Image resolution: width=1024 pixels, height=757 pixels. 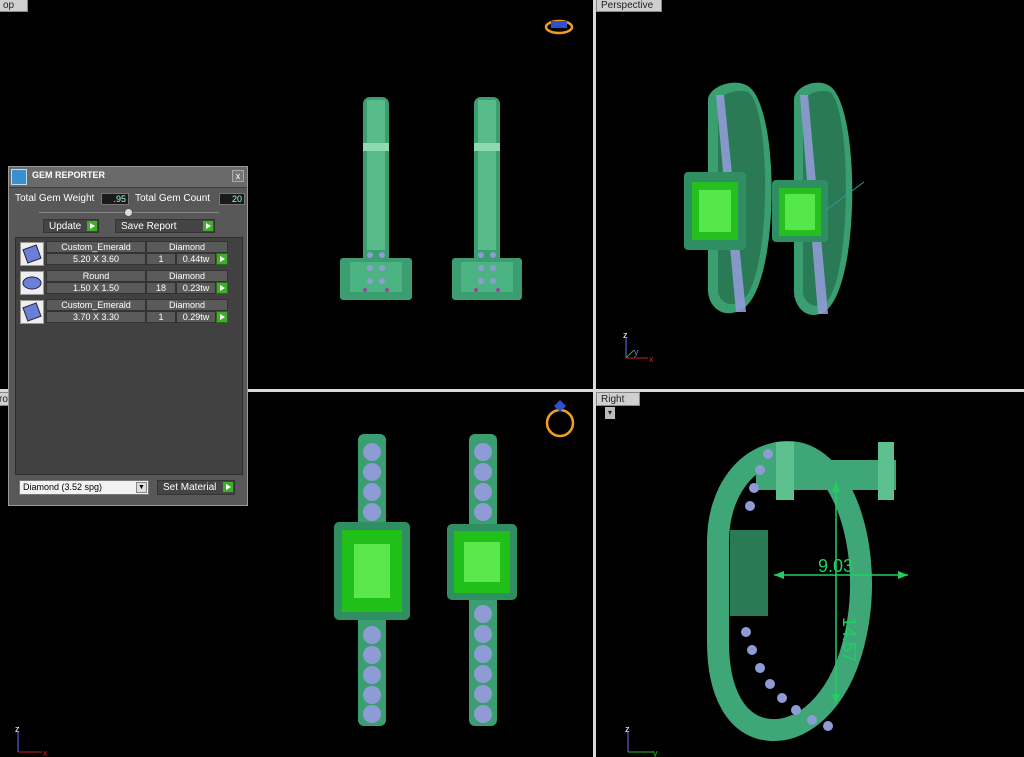 I want to click on axis-x-label-front: x, so click(x=45, y=752).